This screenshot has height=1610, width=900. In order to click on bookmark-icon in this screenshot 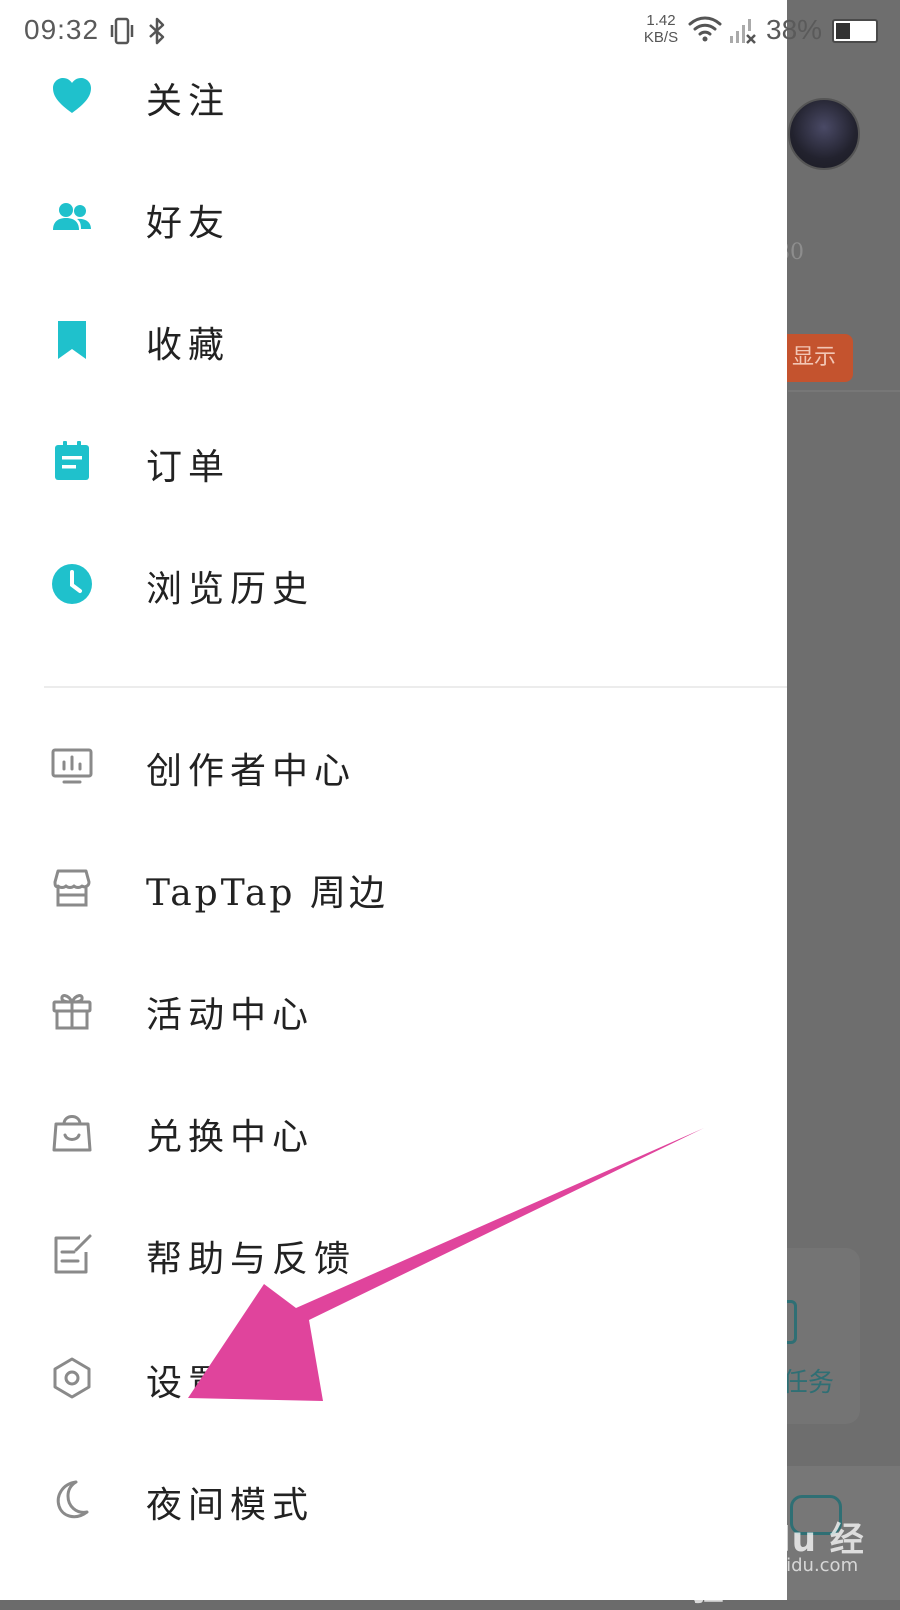, I will do `click(72, 340)`.